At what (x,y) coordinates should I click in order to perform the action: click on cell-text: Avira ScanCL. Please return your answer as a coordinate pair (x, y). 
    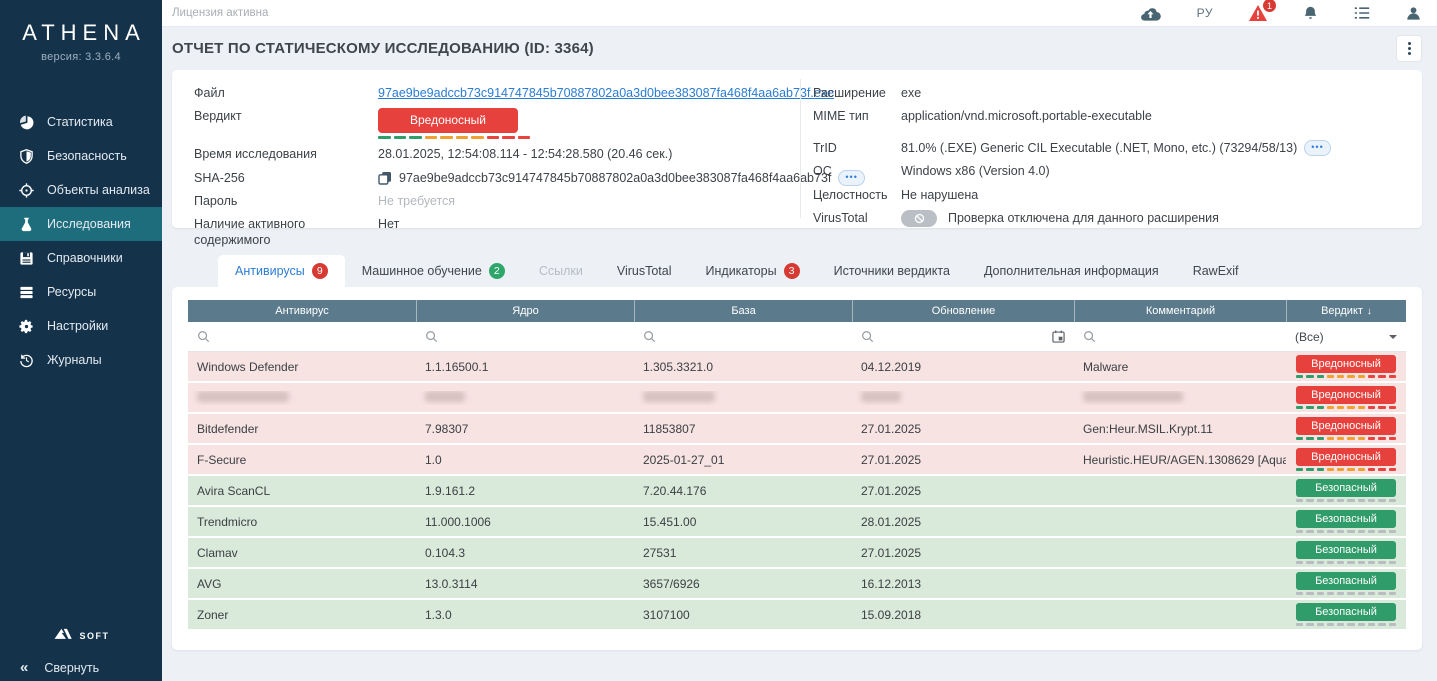
    Looking at the image, I should click on (234, 490).